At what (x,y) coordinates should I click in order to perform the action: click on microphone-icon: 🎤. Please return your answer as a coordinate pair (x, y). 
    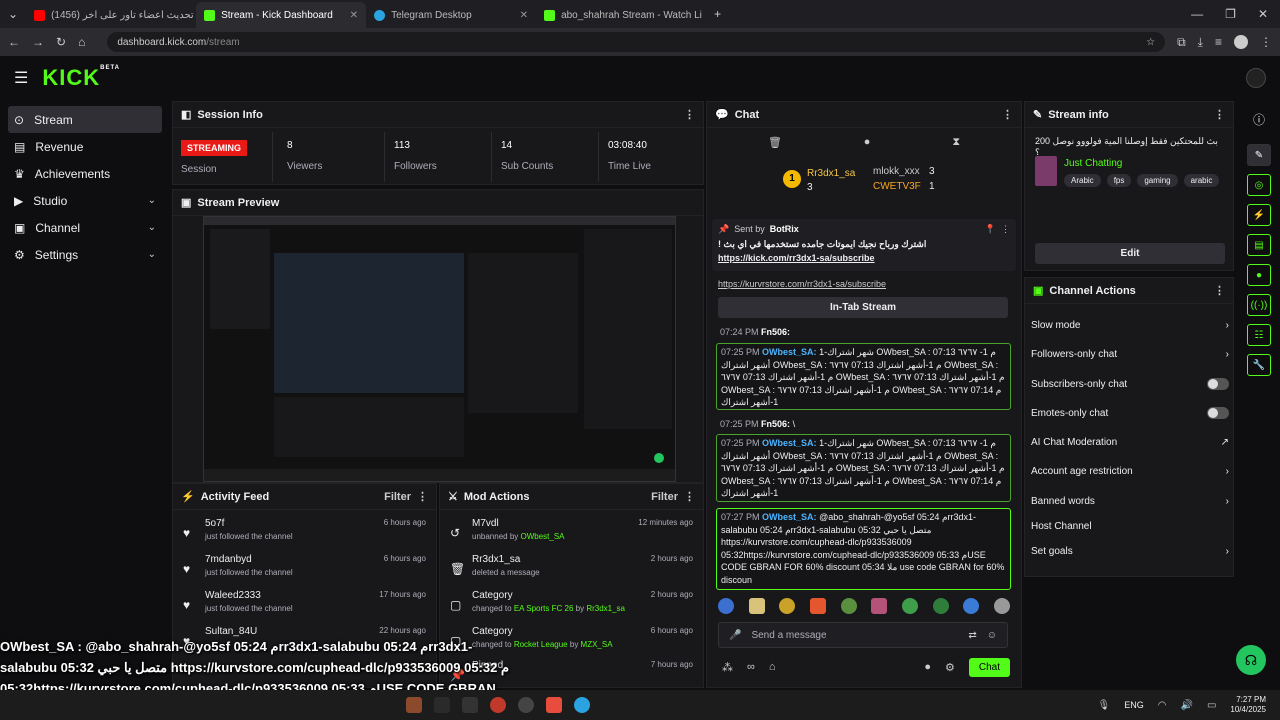
    Looking at the image, I should click on (735, 635).